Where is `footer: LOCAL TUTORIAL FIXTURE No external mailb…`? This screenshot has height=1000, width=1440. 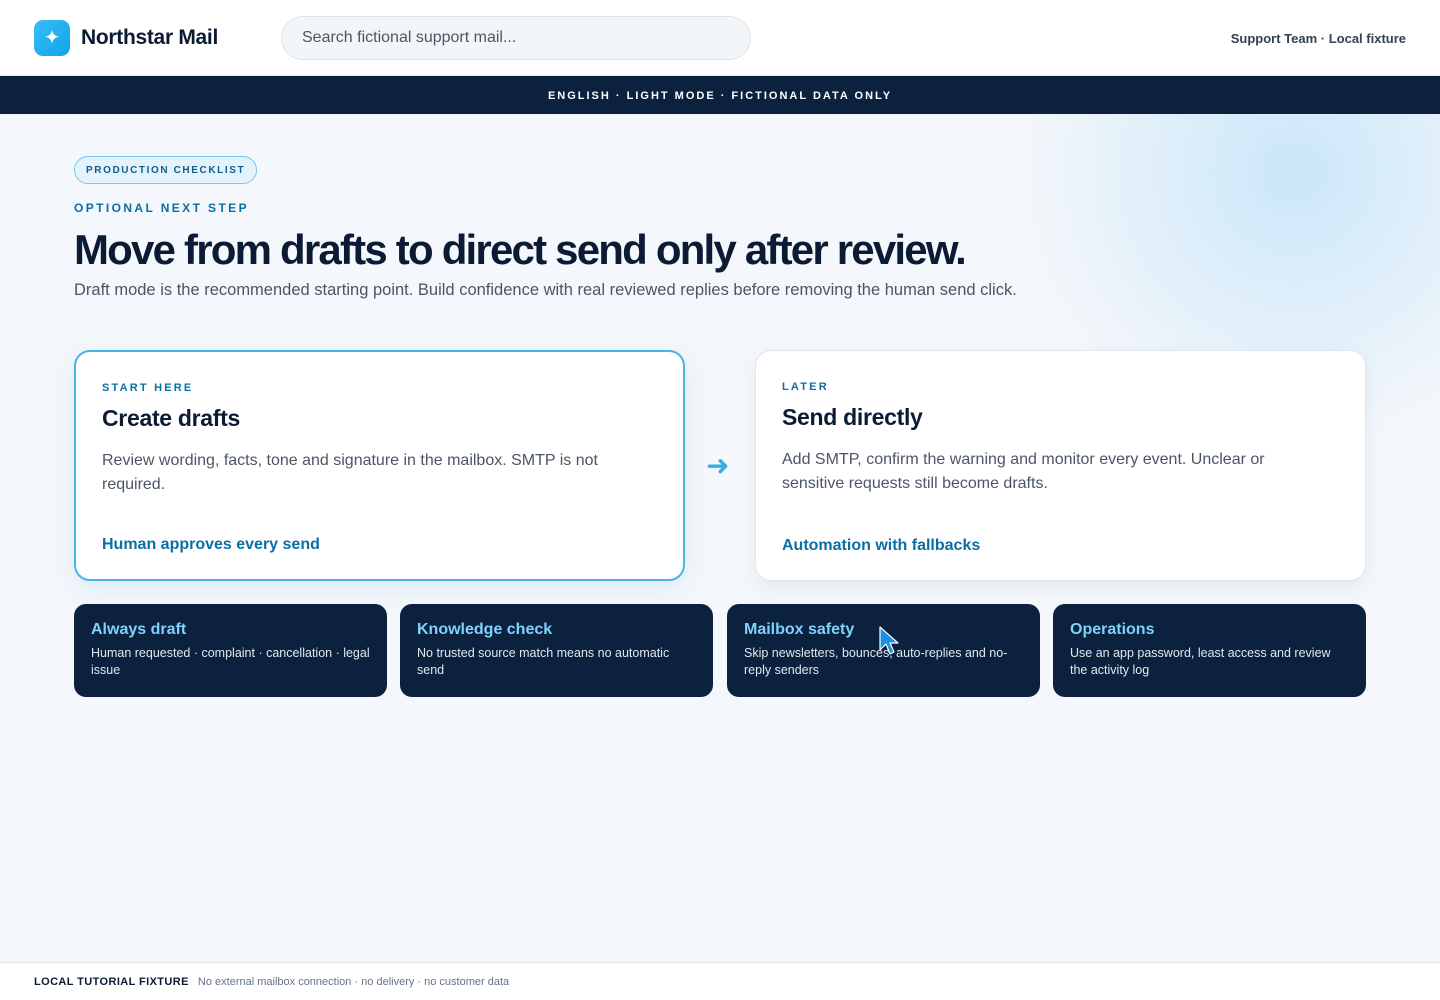
footer: LOCAL TUTORIAL FIXTURE No external mailb… is located at coordinates (720, 981).